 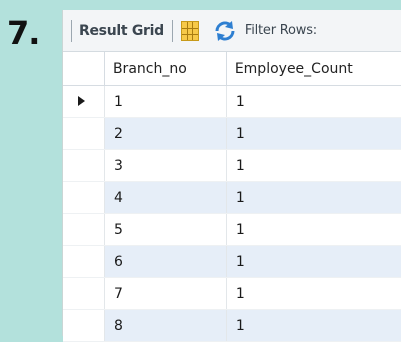 I want to click on table-row: 8 1, so click(x=232, y=325).